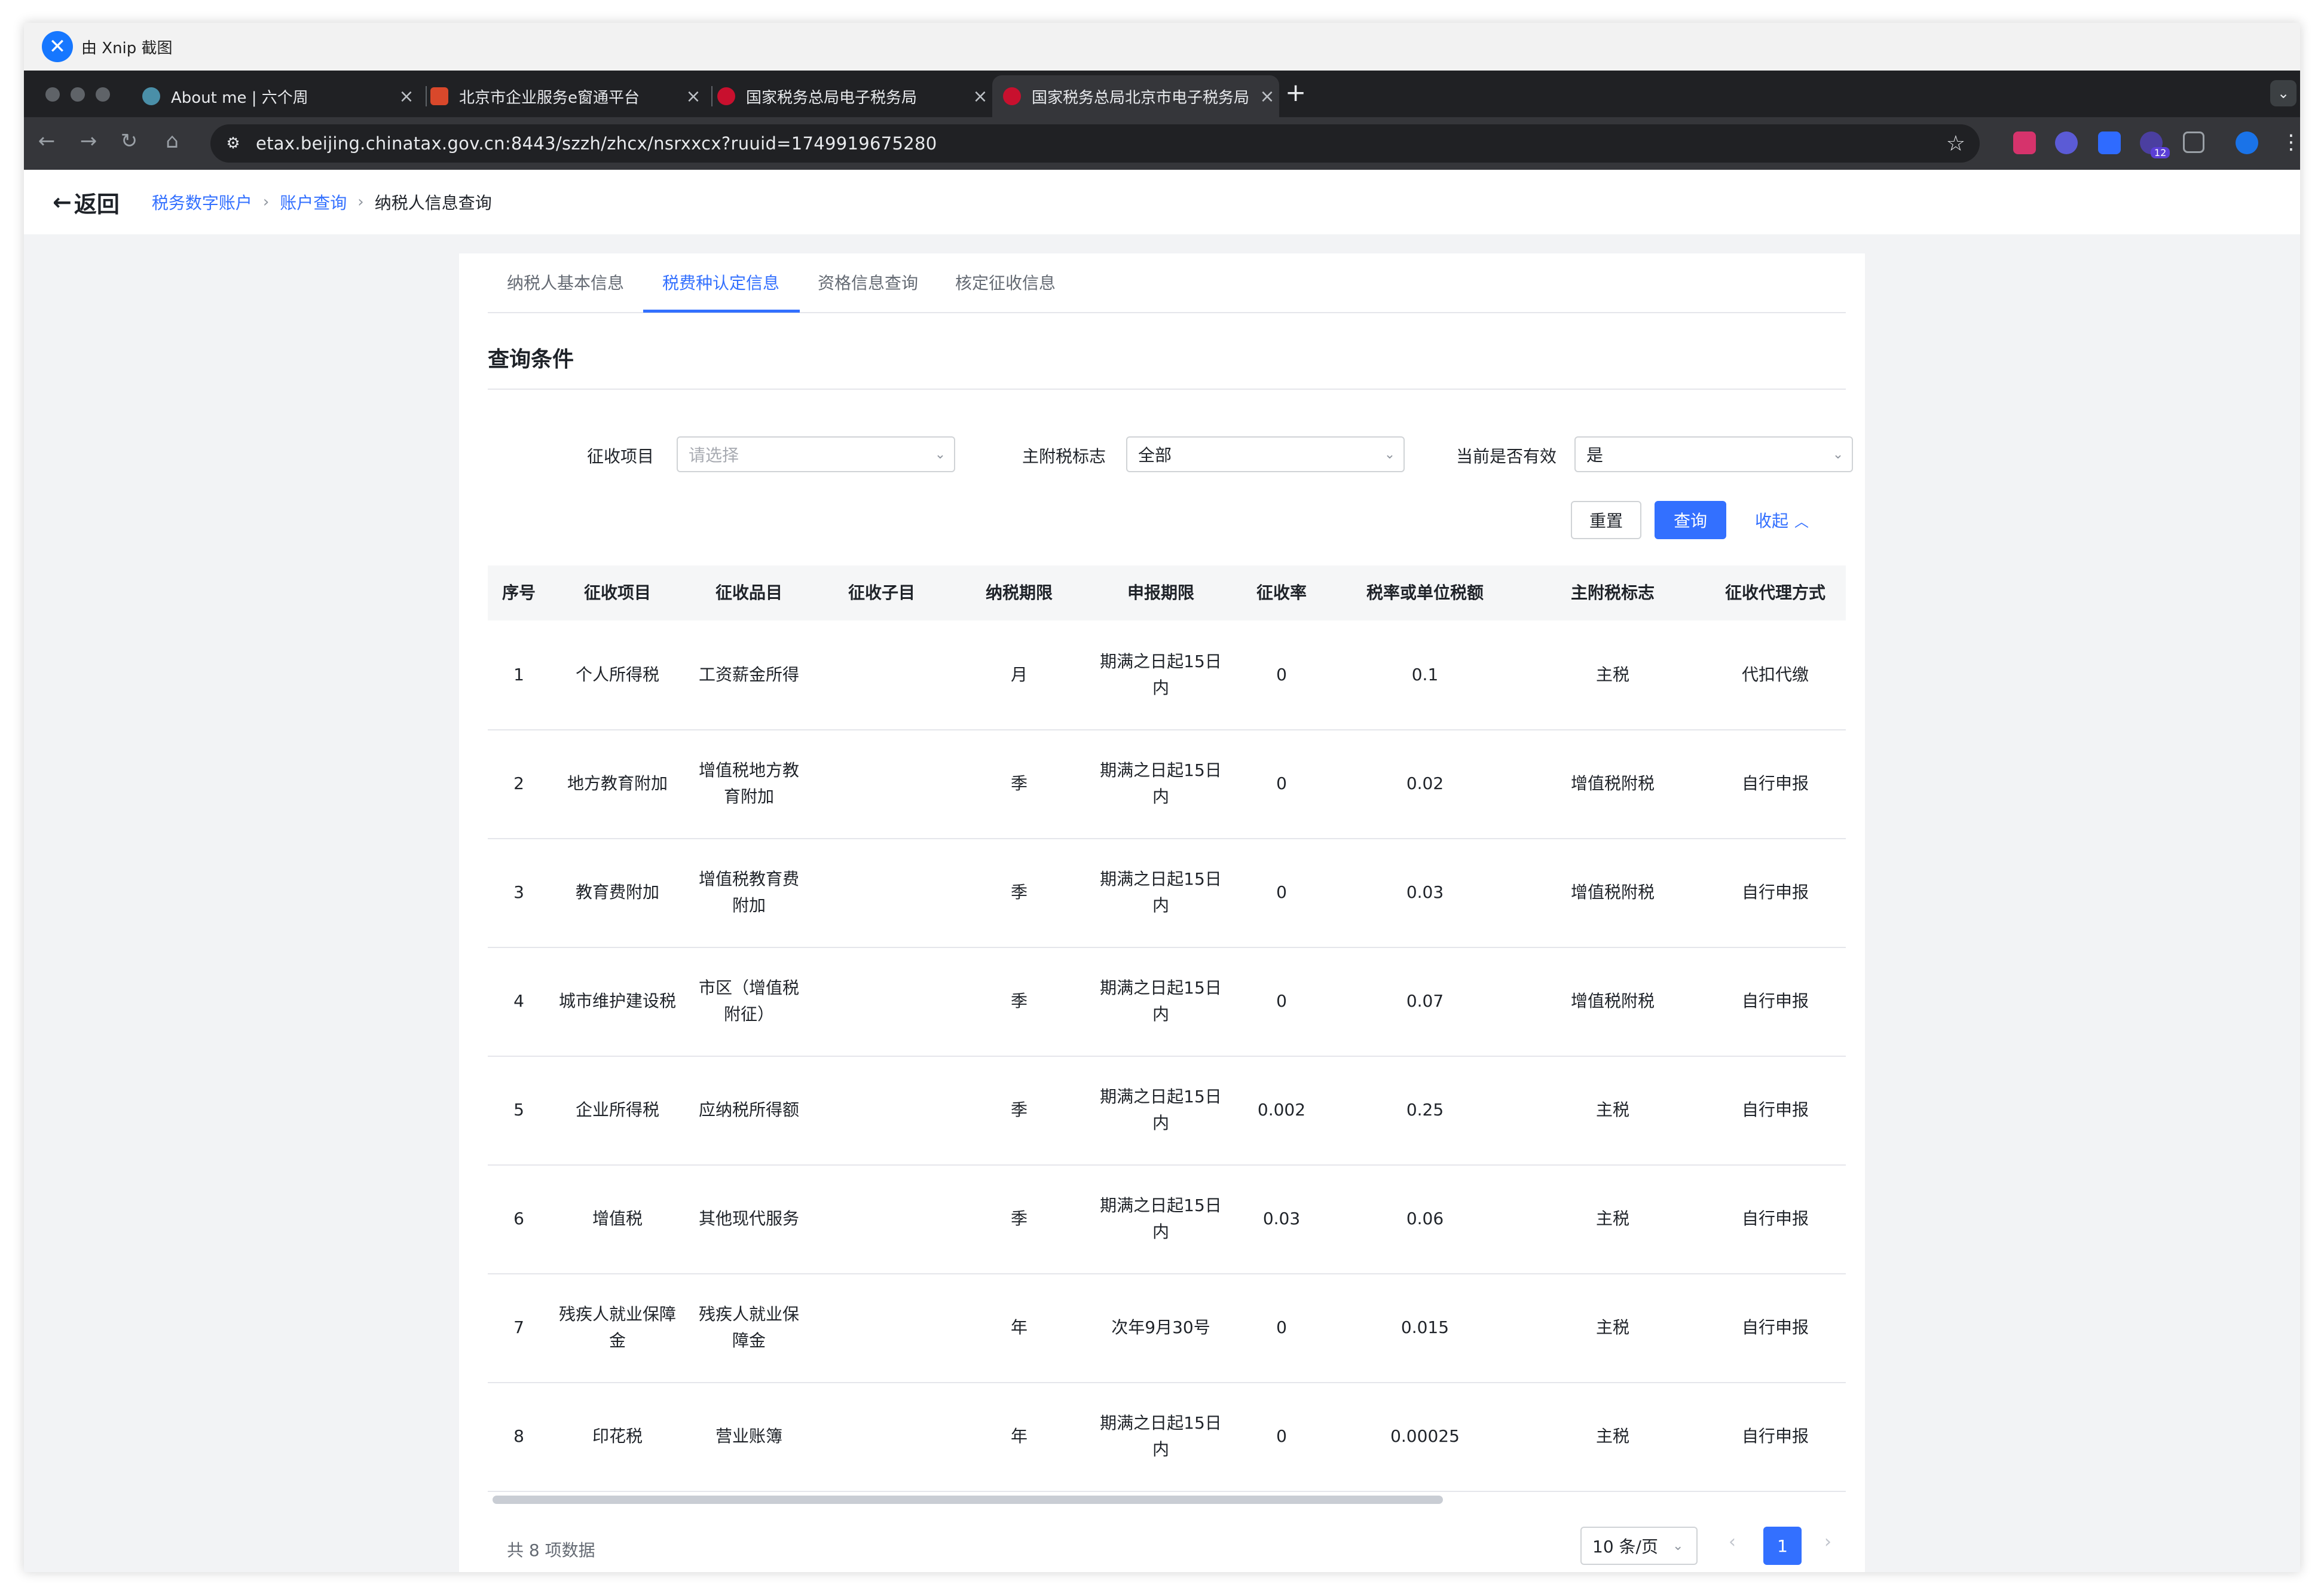  I want to click on table-cell: 个人所得税, so click(617, 674).